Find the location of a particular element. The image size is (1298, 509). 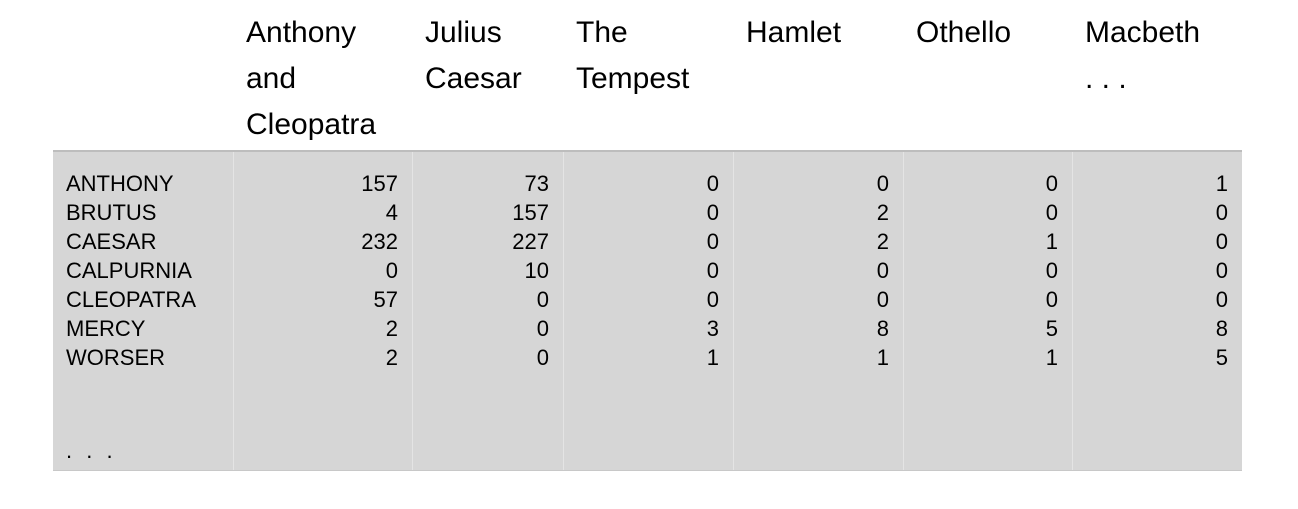

column-header: Hamlet is located at coordinates (794, 32).